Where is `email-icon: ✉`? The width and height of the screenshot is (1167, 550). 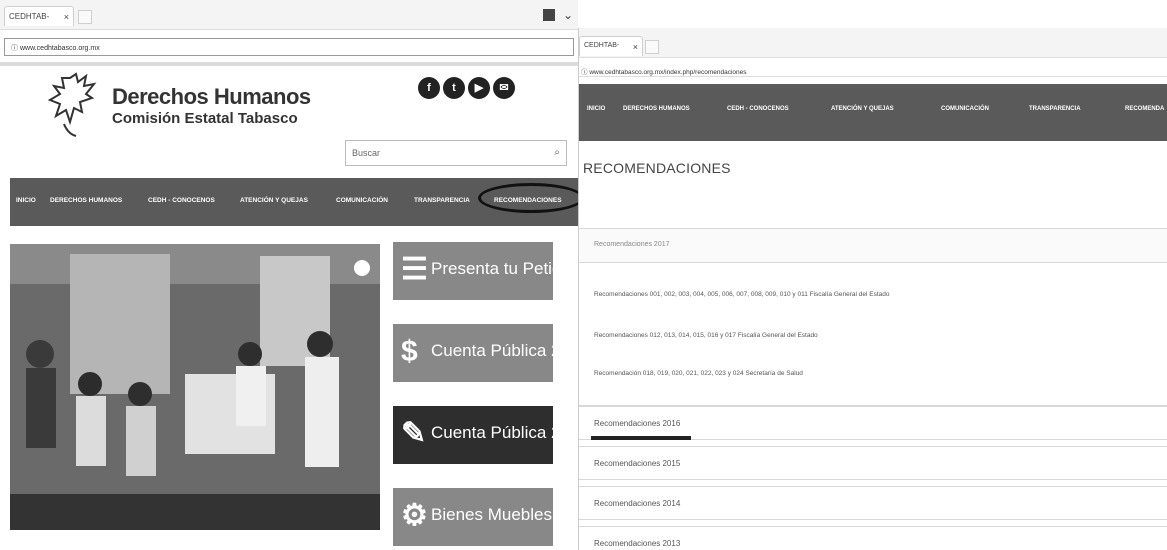
email-icon: ✉ is located at coordinates (504, 88).